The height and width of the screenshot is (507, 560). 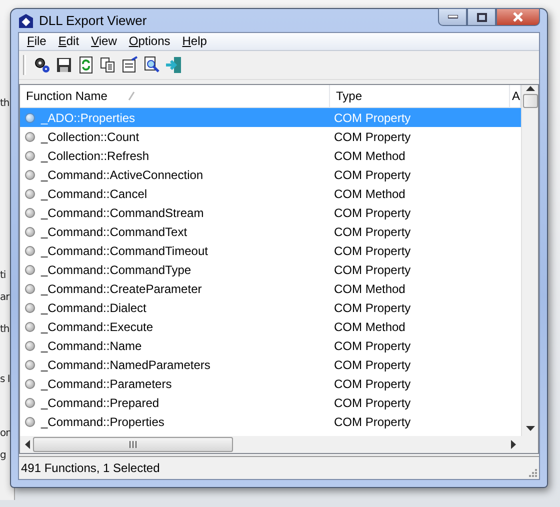 I want to click on maximize-button, so click(x=481, y=17).